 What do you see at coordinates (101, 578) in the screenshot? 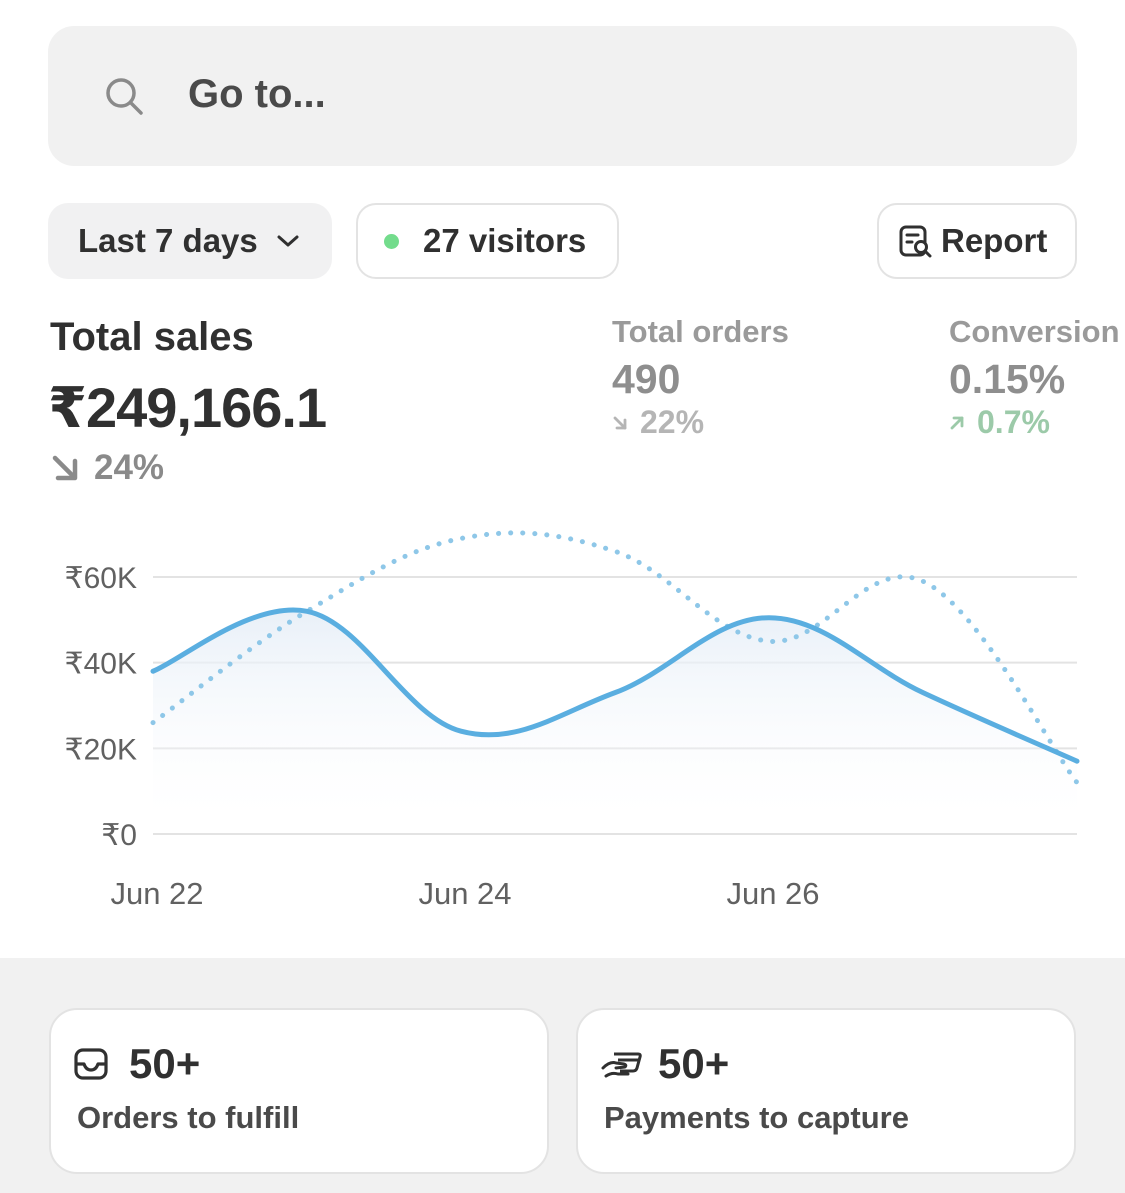
I see `chart-y-tick-label: ₹60K` at bounding box center [101, 578].